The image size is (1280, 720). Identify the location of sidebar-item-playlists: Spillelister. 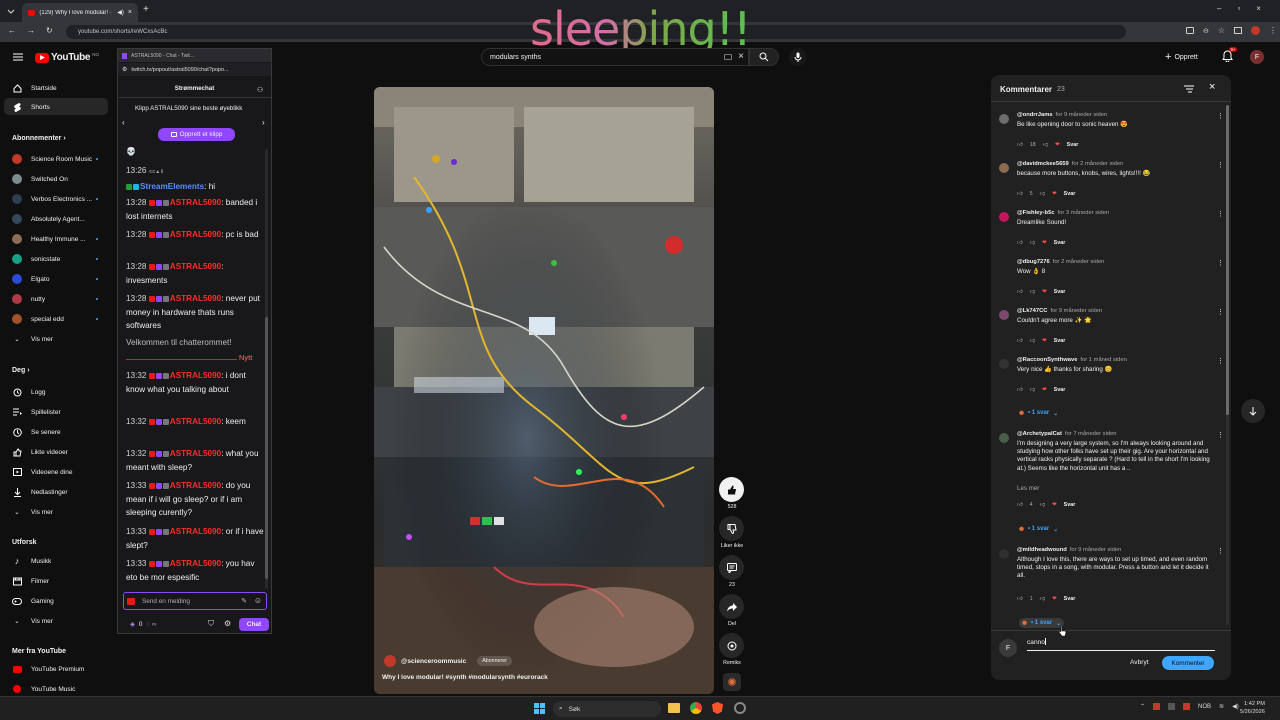
(36, 412).